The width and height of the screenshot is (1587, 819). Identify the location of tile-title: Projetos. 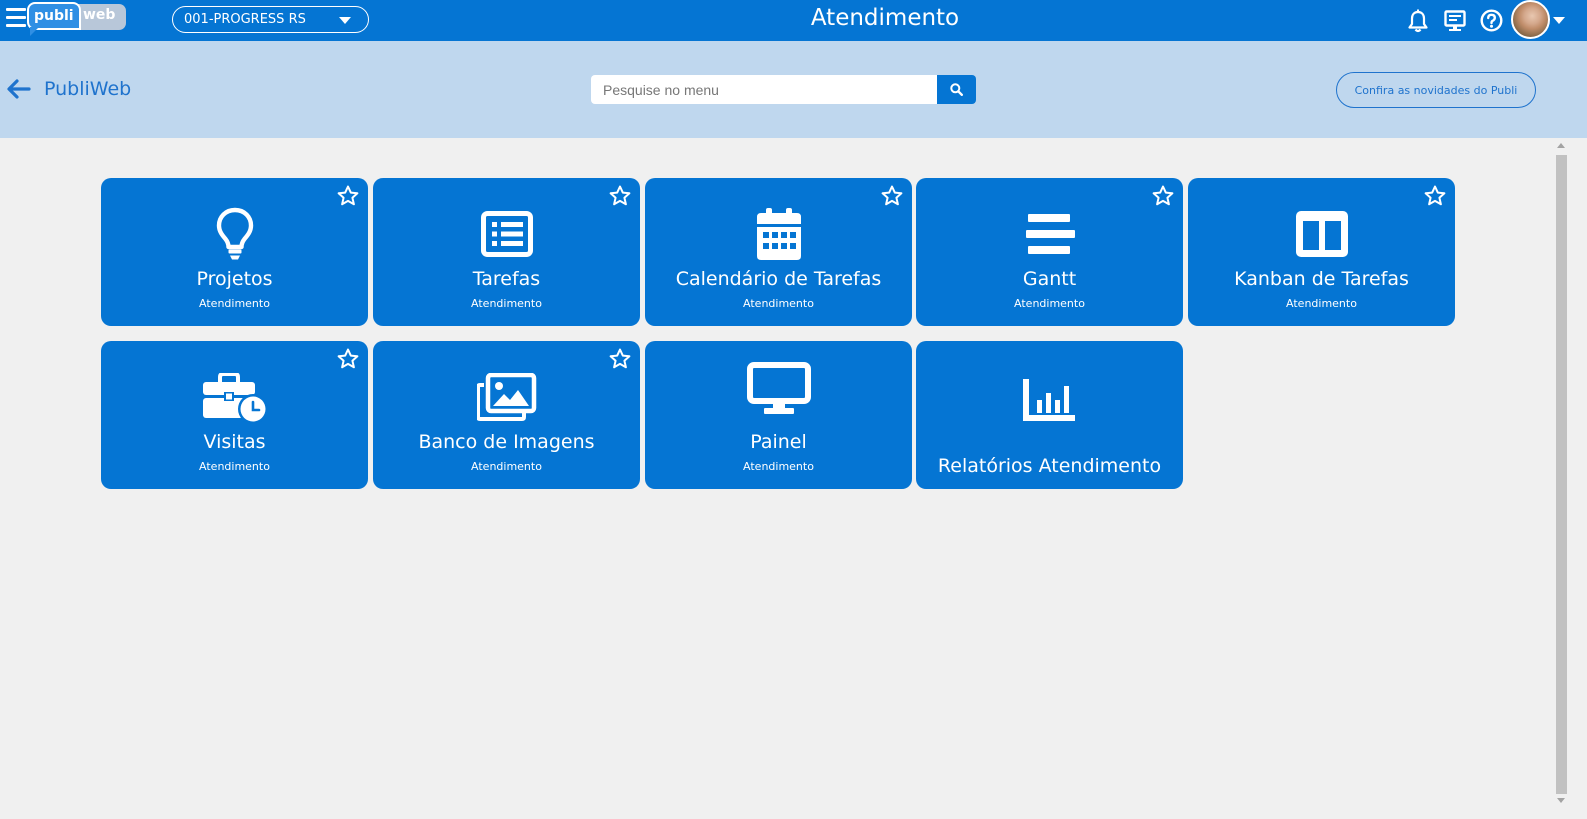
(234, 279).